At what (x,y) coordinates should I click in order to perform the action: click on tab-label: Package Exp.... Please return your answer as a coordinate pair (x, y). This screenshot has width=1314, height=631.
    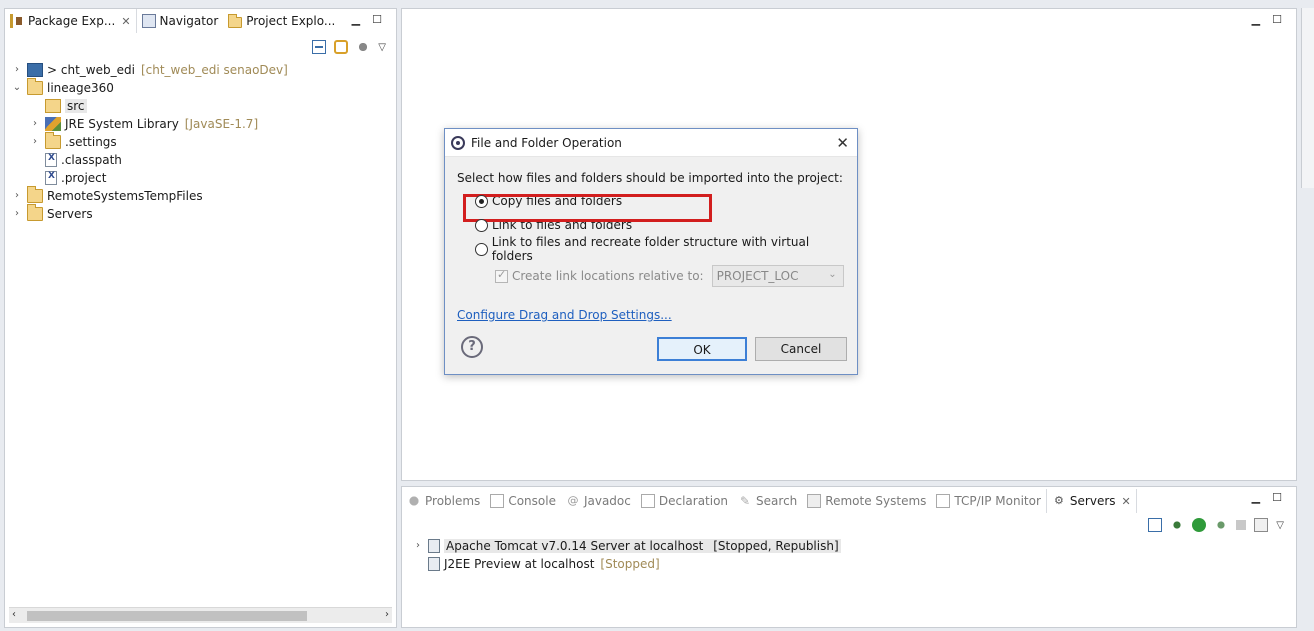
    Looking at the image, I should click on (72, 21).